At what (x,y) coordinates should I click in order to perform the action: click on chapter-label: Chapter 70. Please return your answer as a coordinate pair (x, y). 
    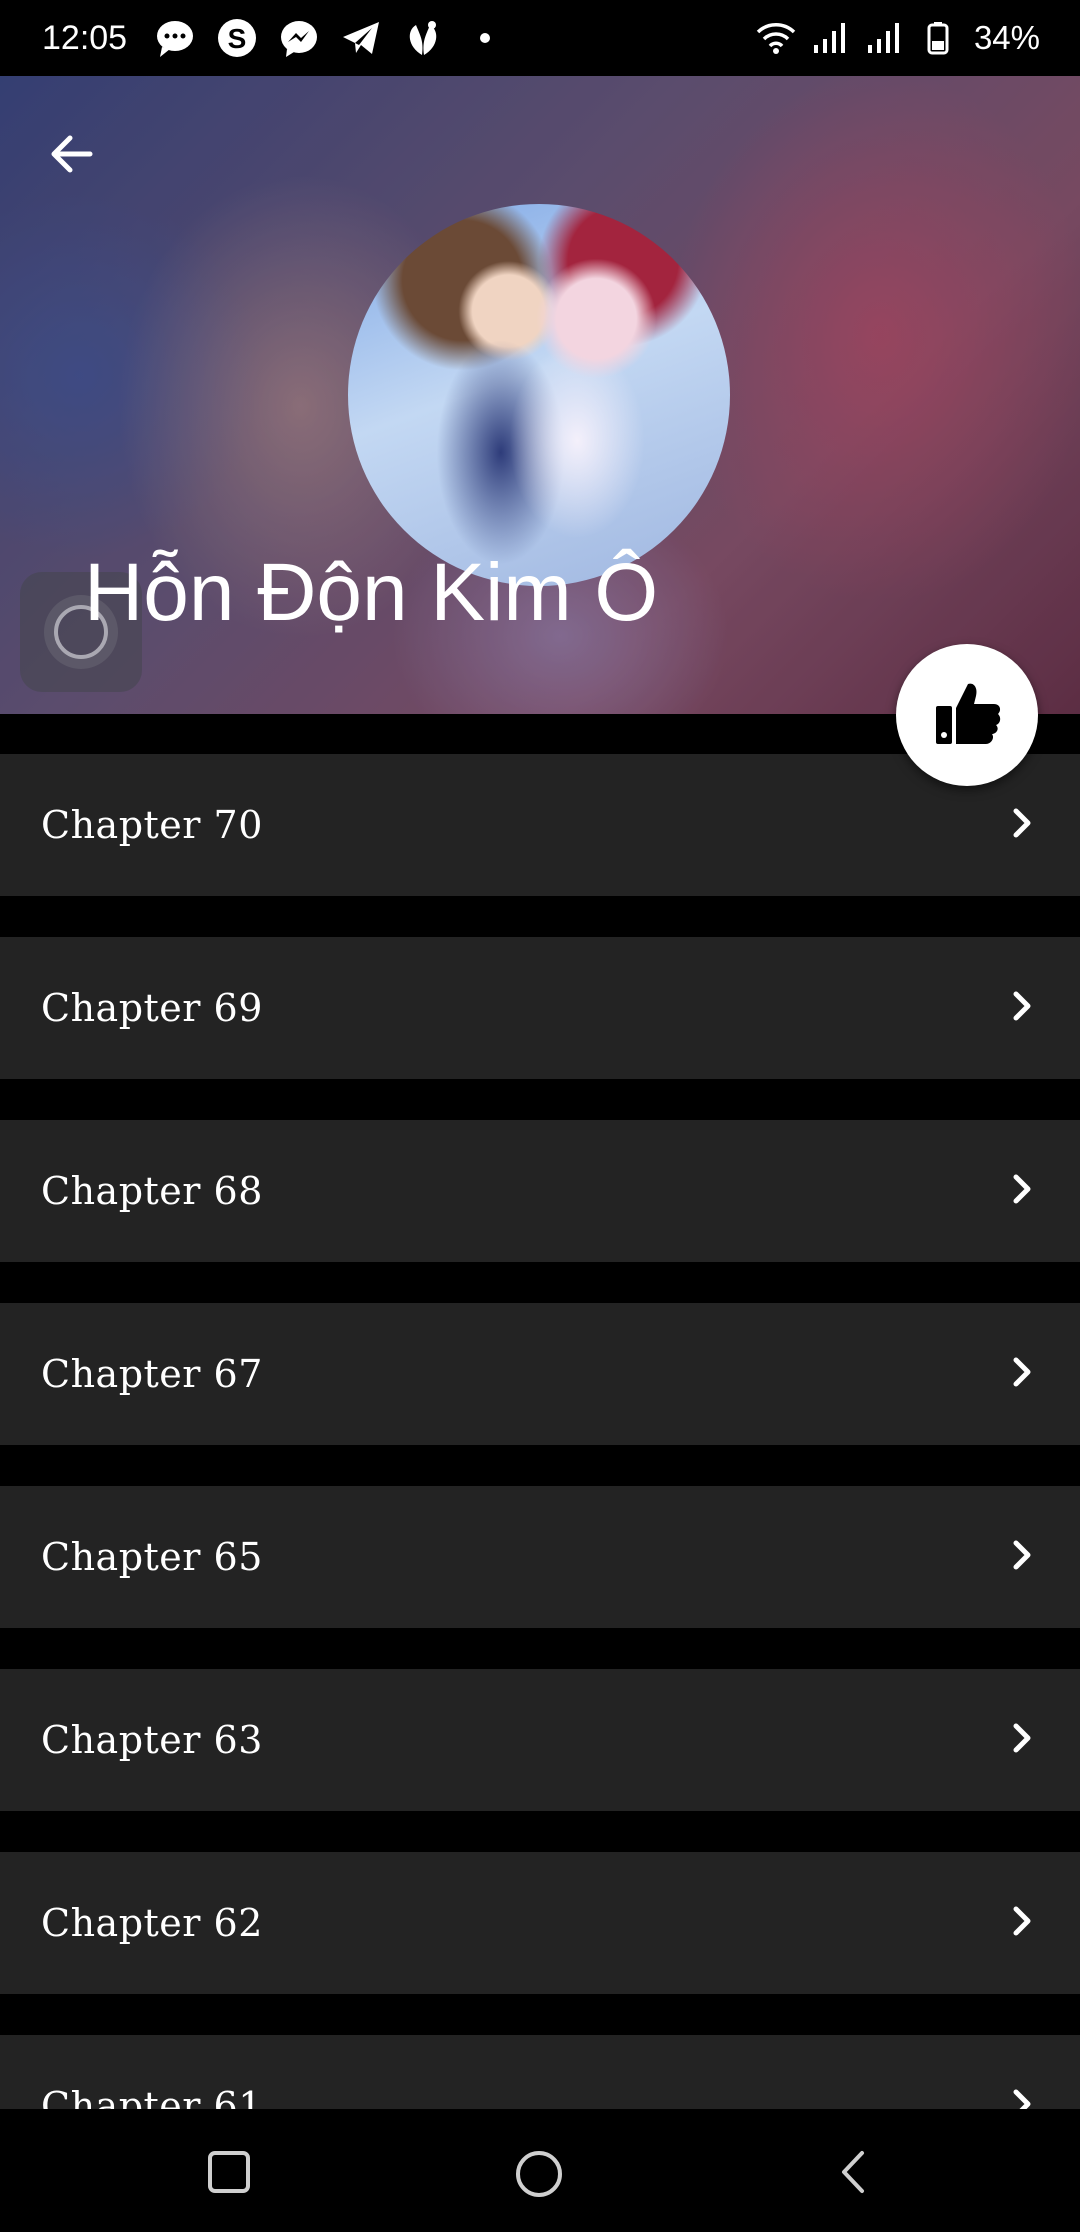
    Looking at the image, I should click on (152, 825).